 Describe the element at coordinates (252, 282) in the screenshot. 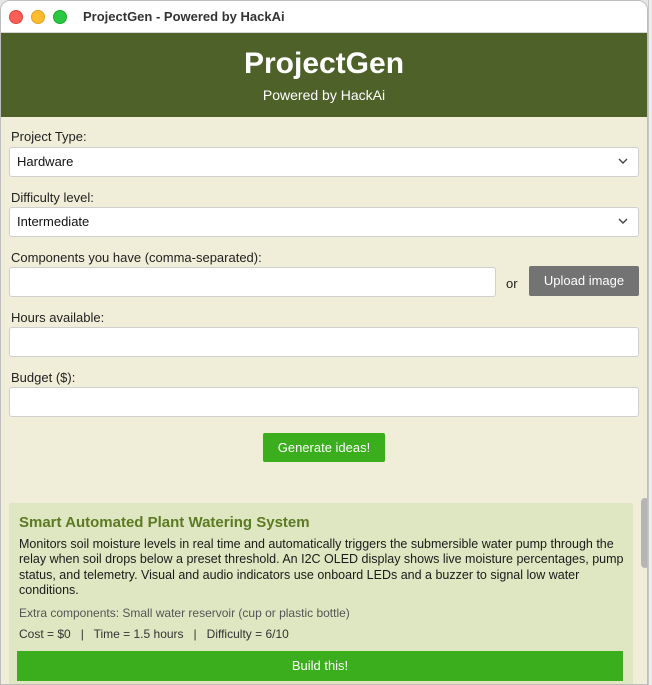

I see `components-input` at that location.